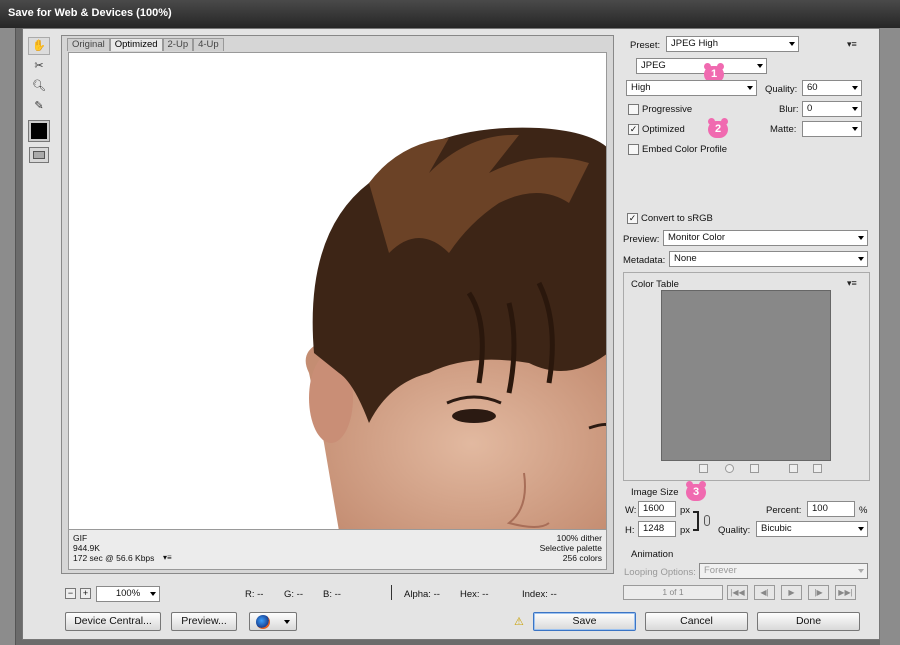 The width and height of the screenshot is (900, 645). Describe the element at coordinates (39, 46) in the screenshot. I see `hand-tool-icon: ✋` at that location.